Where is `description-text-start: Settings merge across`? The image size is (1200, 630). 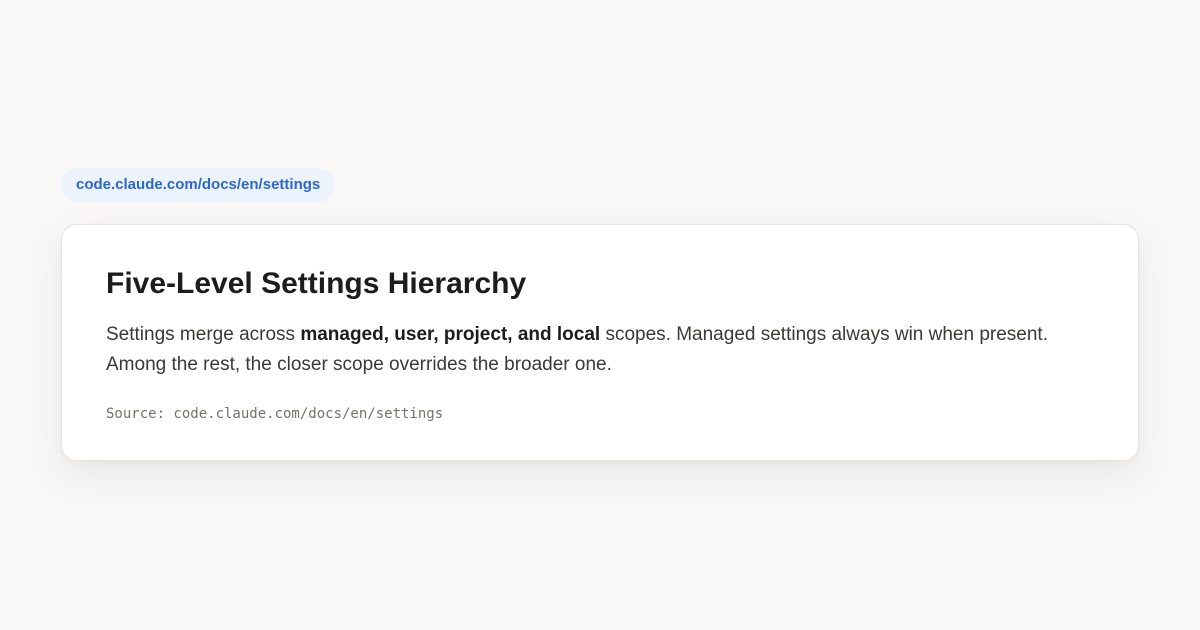 description-text-start: Settings merge across is located at coordinates (203, 334).